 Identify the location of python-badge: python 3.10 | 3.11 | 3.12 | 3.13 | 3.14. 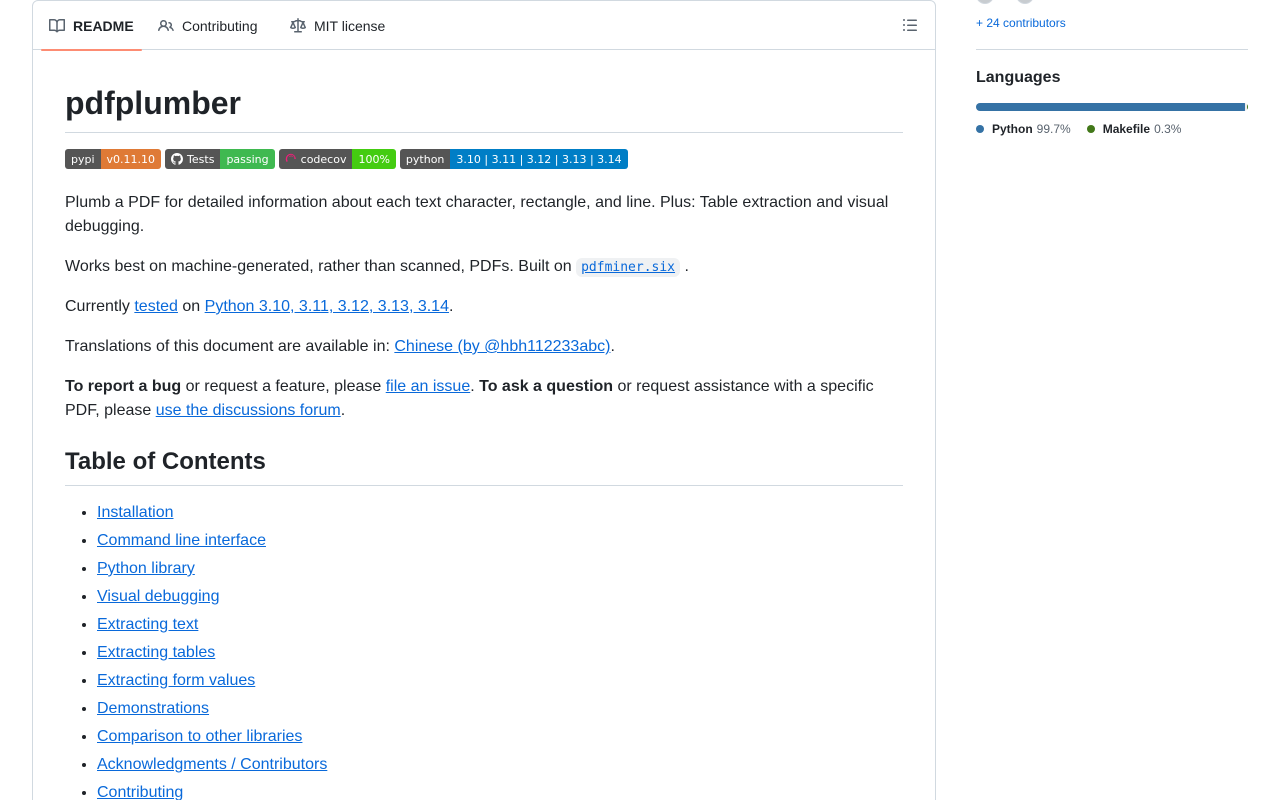
(513, 159).